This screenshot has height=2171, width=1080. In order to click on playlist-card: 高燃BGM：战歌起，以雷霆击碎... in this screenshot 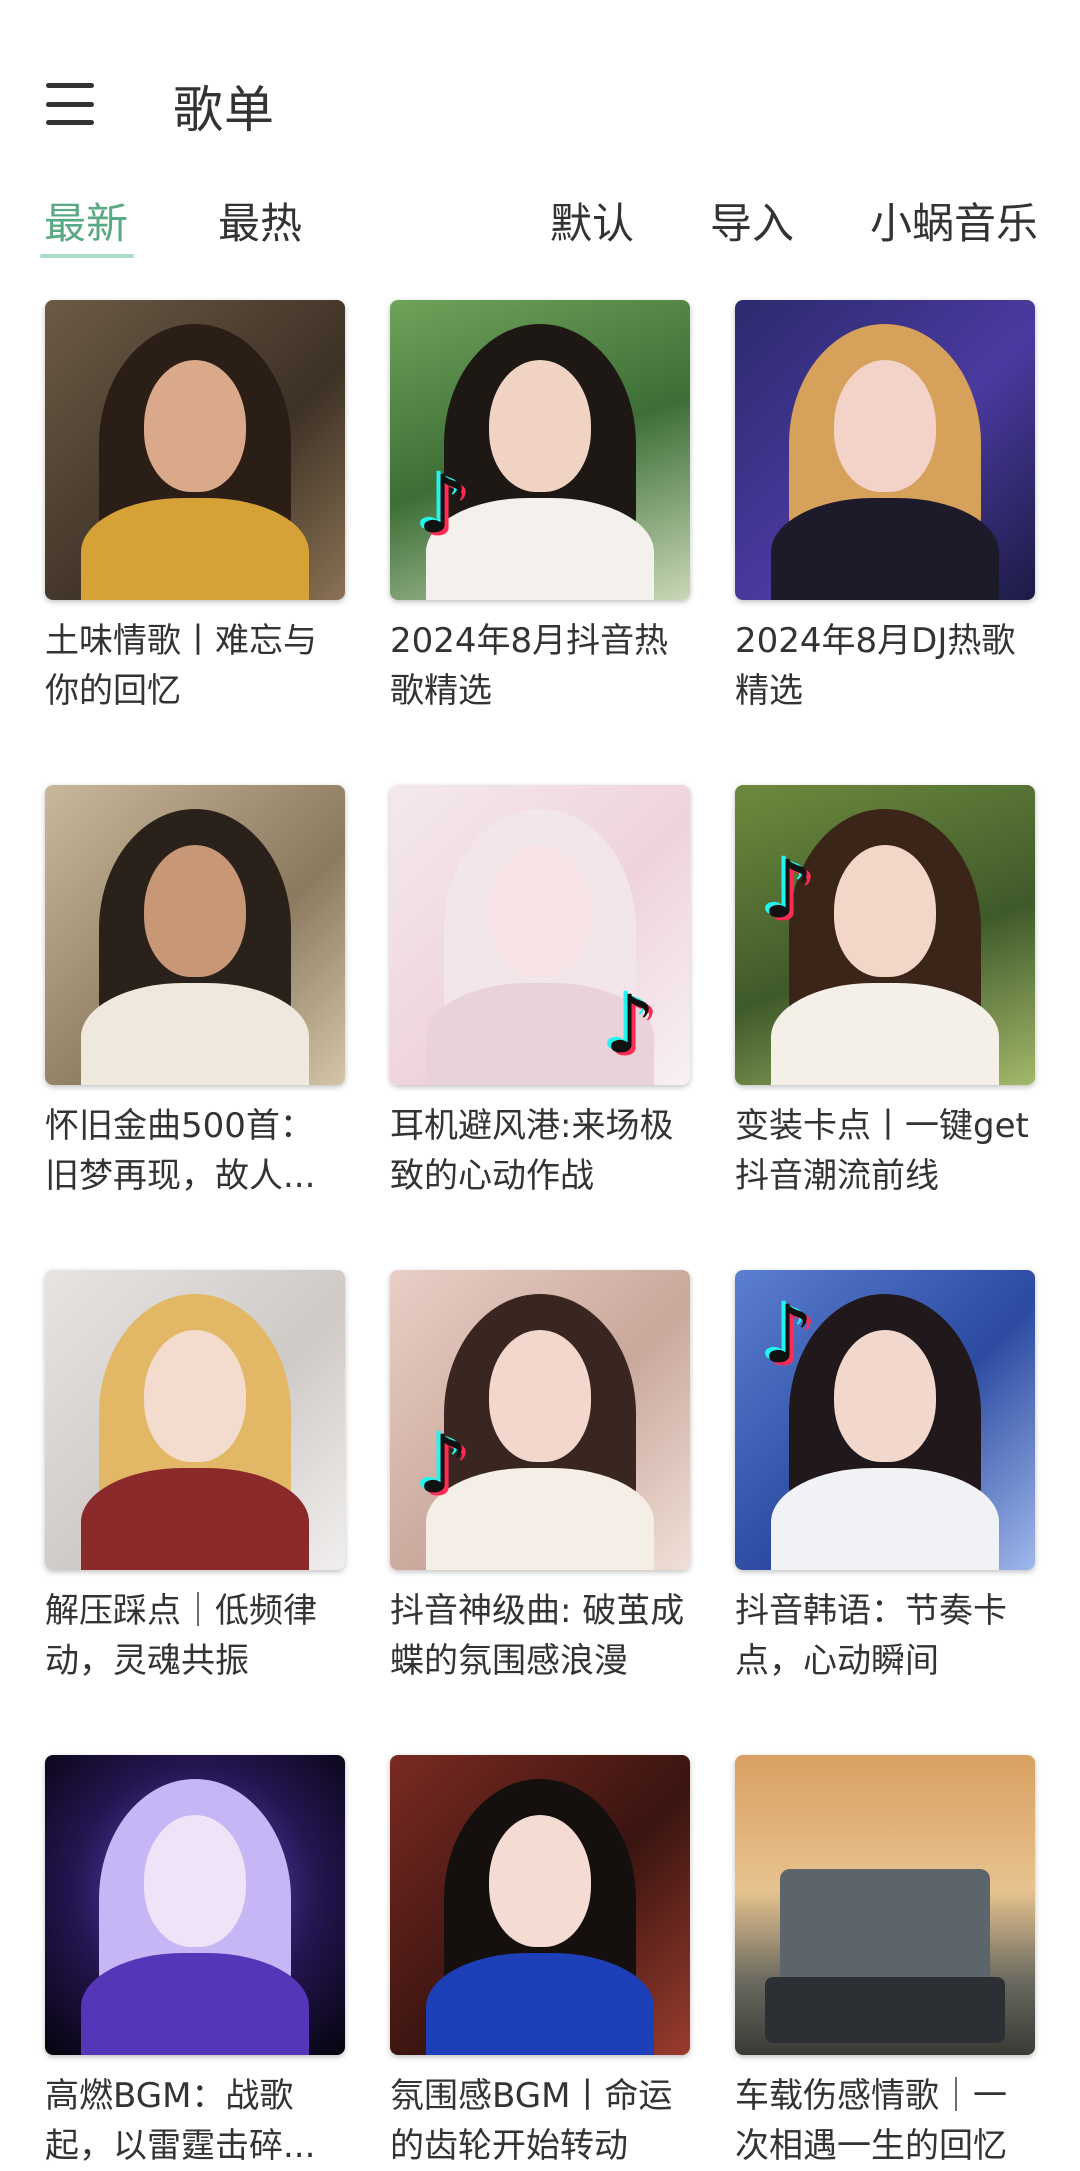, I will do `click(195, 1963)`.